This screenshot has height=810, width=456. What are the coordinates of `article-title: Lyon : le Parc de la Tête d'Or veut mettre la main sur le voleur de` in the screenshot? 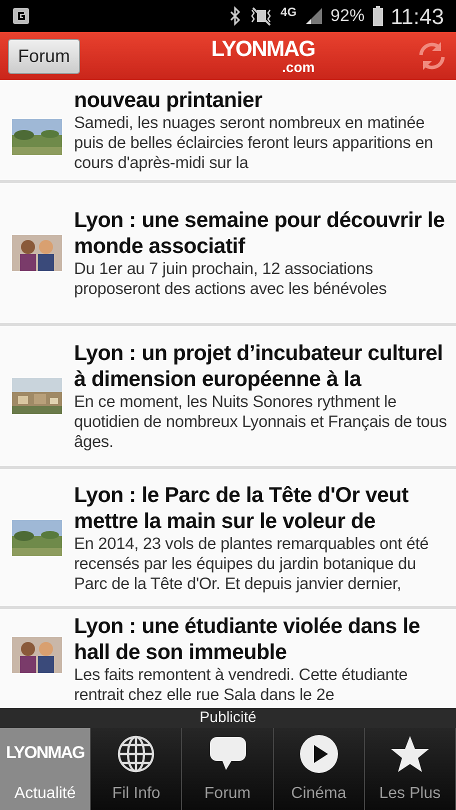 It's located at (262, 508).